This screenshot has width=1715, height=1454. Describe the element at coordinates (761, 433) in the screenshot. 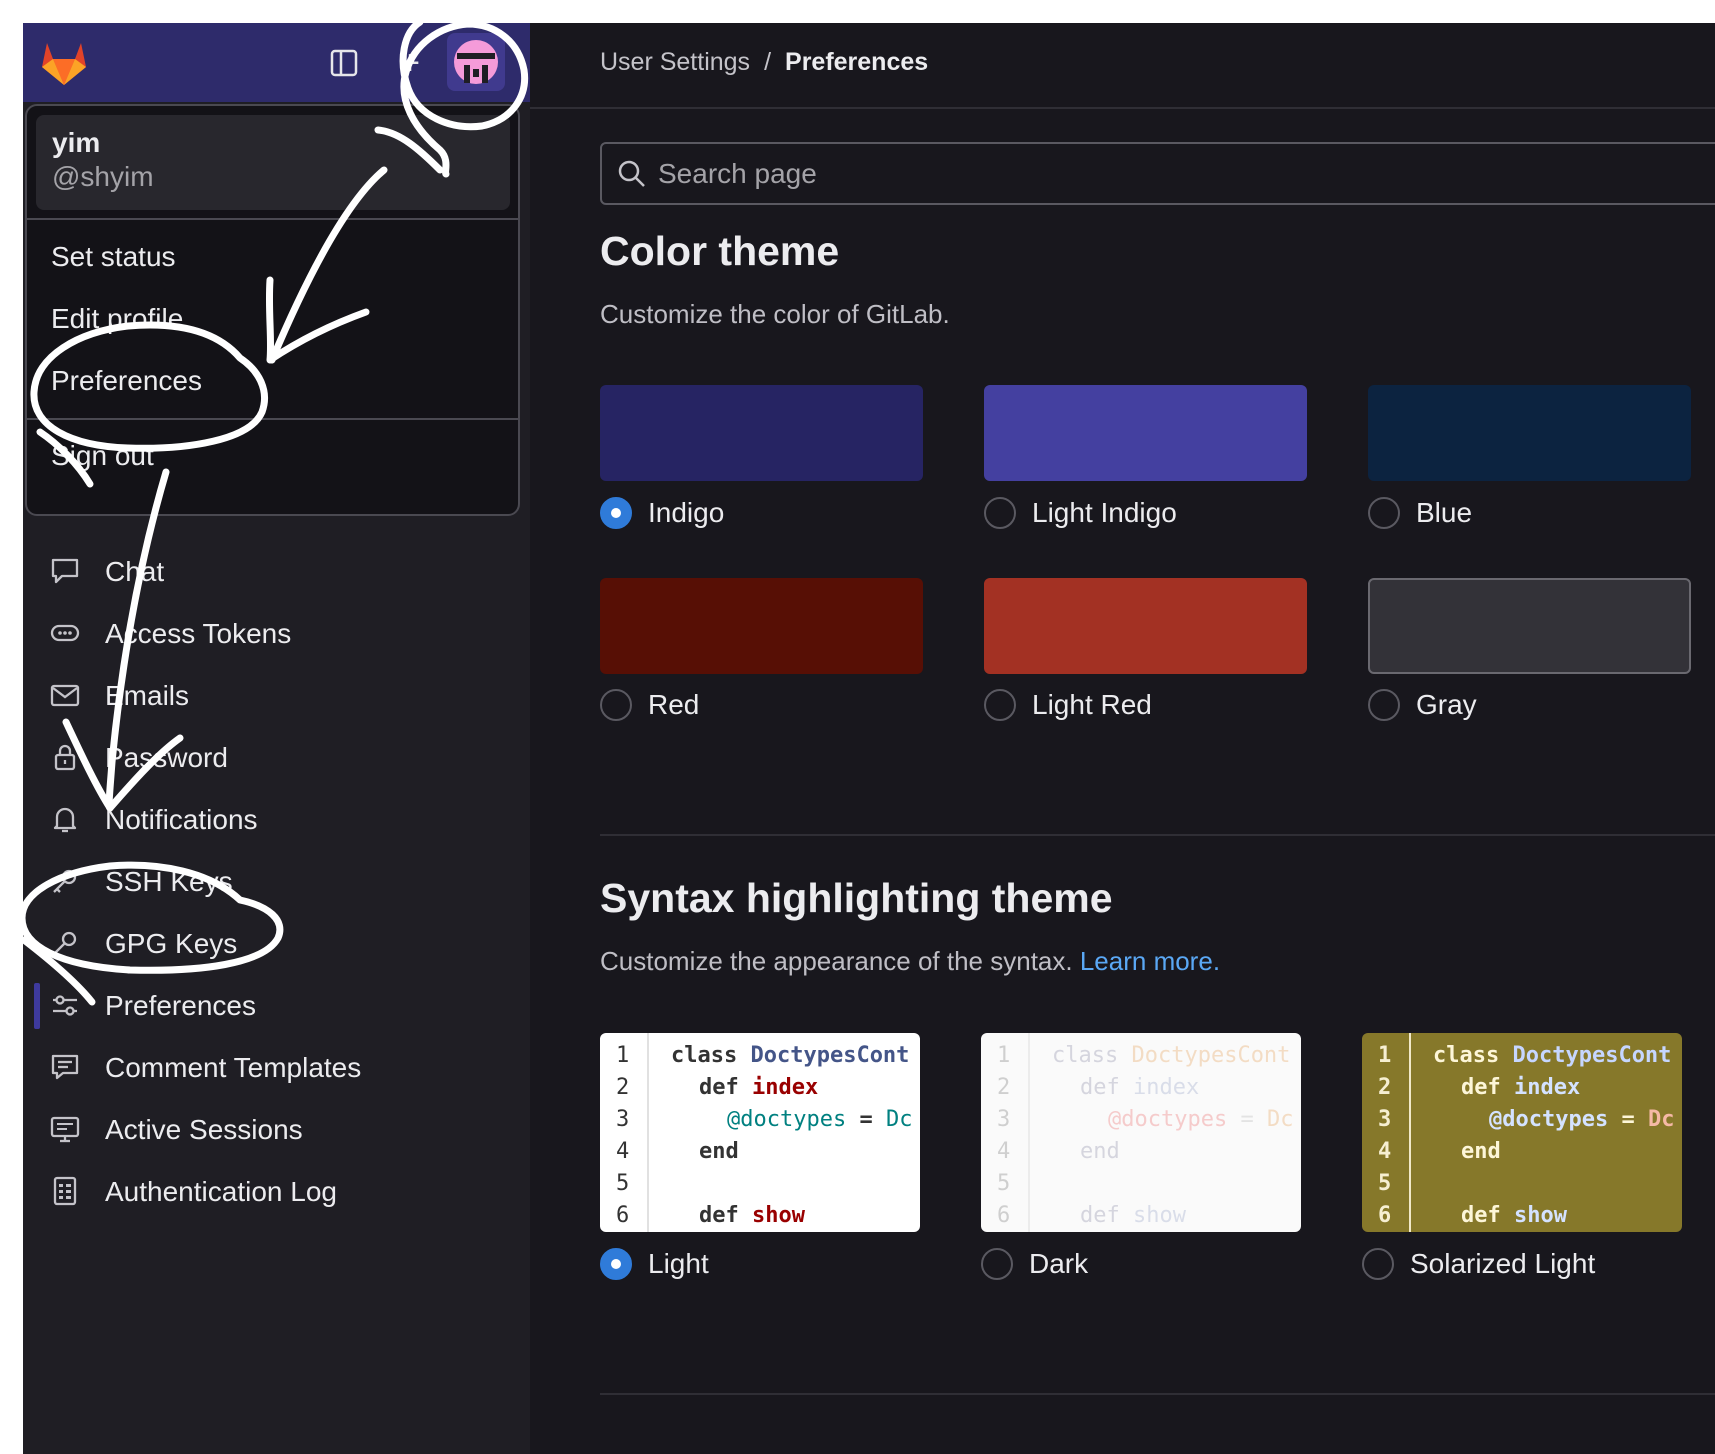

I see `swatch-indigo` at that location.